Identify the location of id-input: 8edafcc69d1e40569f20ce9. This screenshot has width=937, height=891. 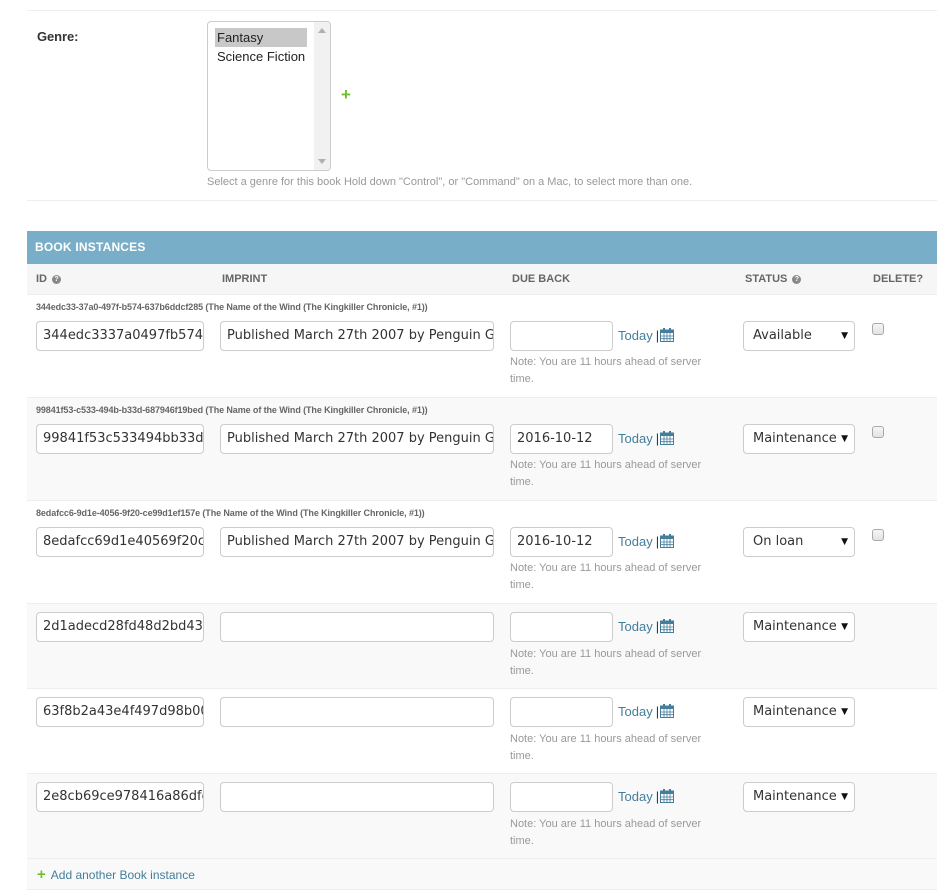
(120, 542).